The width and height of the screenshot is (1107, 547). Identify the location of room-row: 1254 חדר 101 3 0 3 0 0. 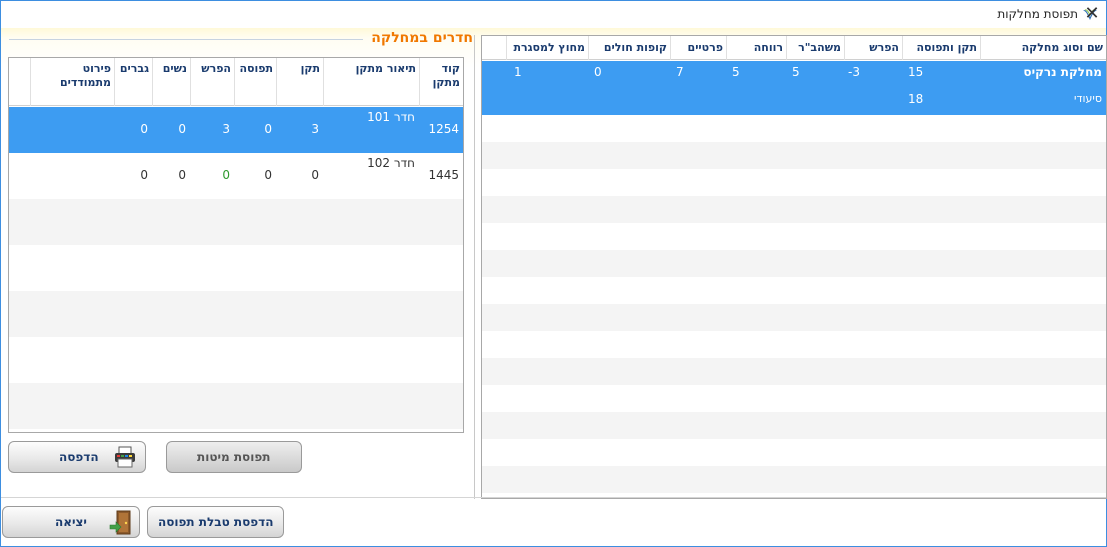
(236, 130).